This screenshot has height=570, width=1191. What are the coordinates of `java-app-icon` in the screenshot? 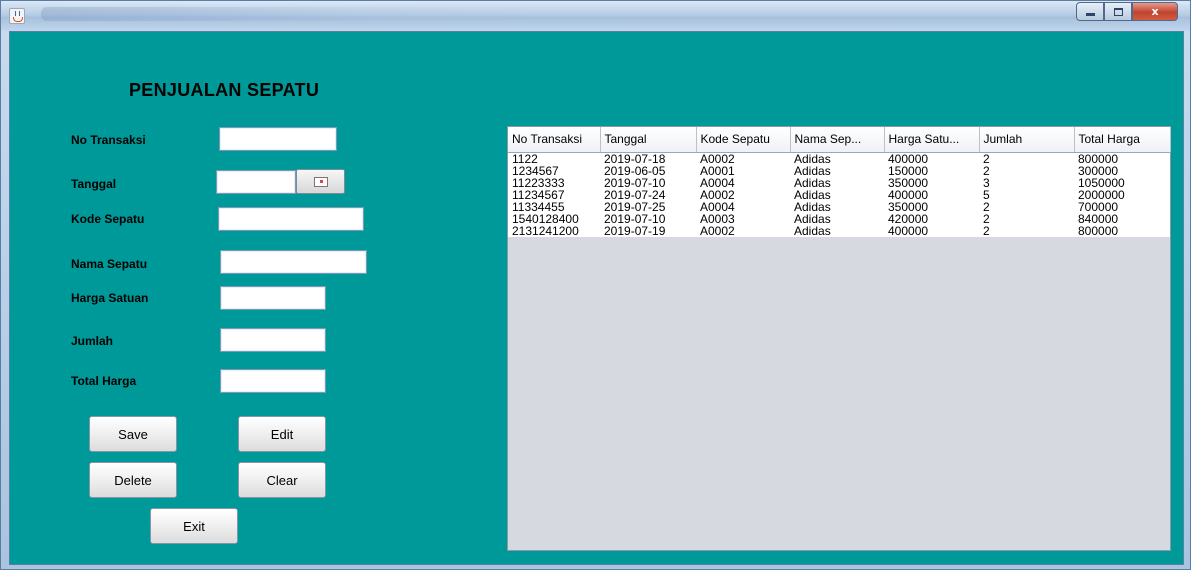 It's located at (17, 16).